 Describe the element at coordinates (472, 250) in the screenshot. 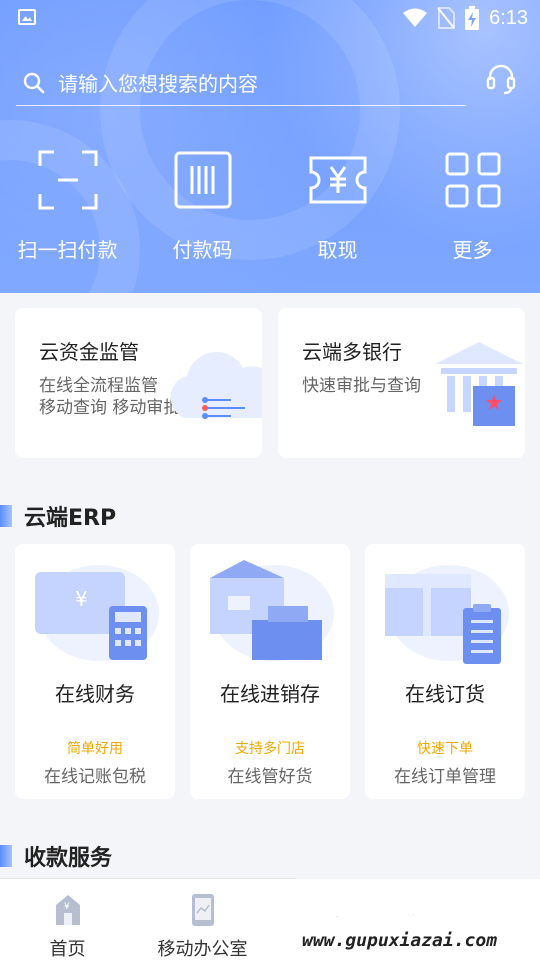

I see `quick-action-label: 更多` at that location.